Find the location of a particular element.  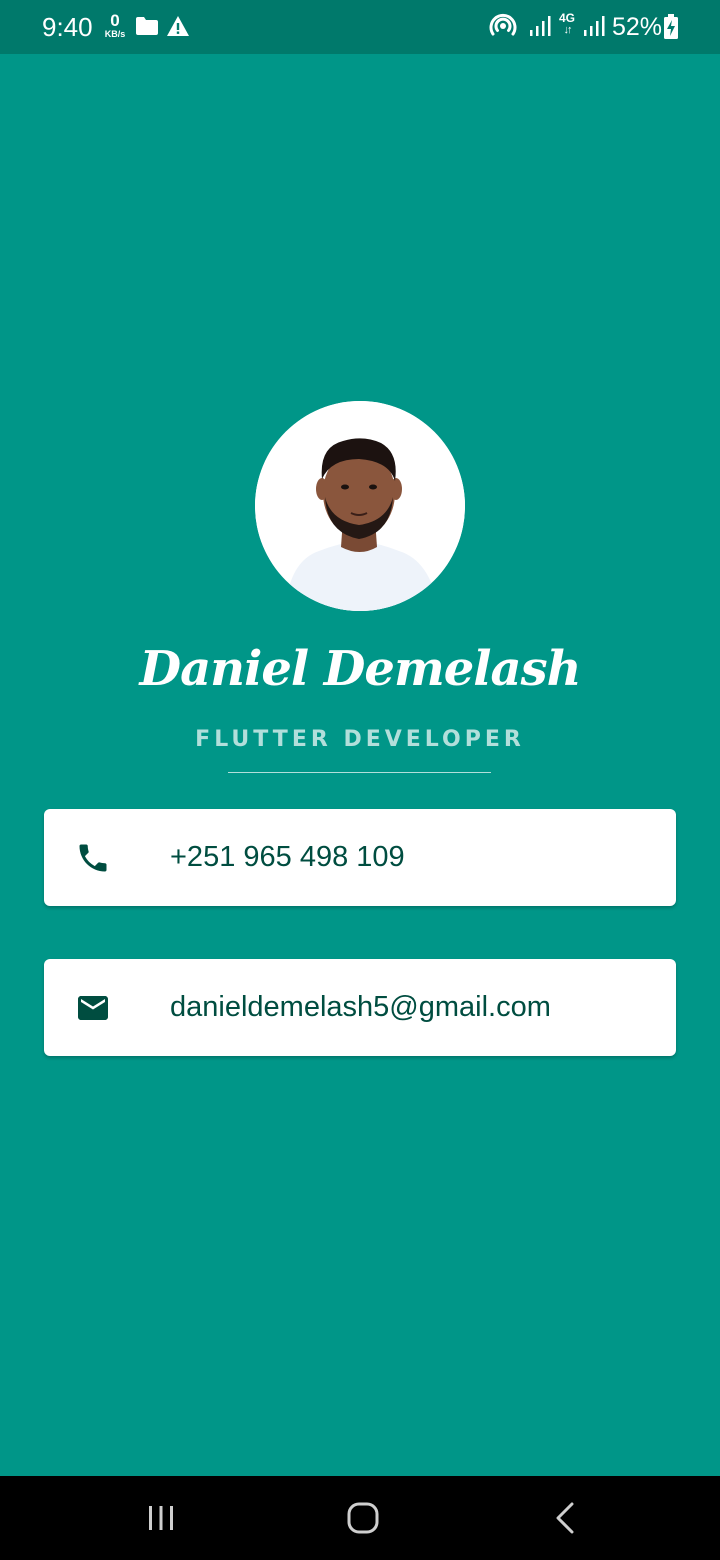

battery-icon is located at coordinates (671, 26).